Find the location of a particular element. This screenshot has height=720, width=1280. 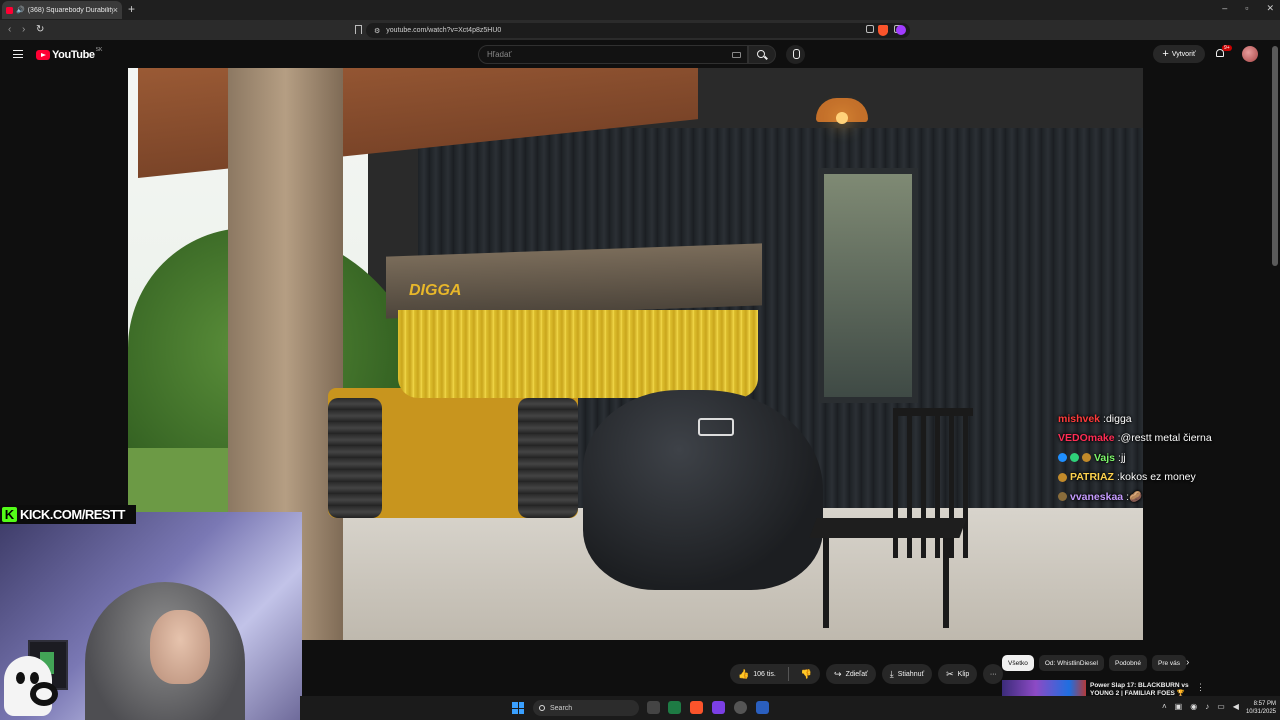

taskbar-search: Search is located at coordinates (586, 708).